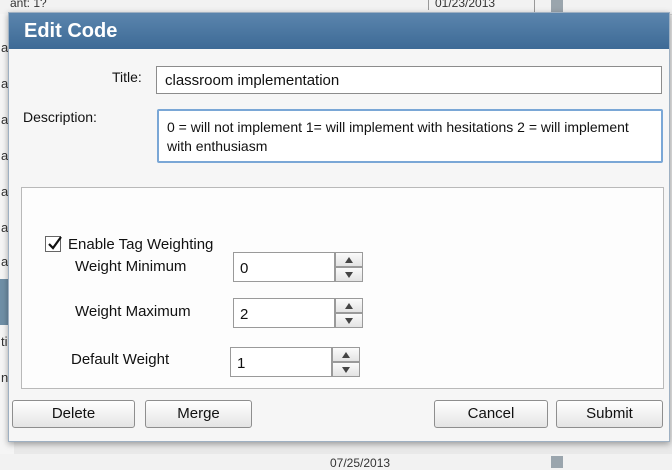 The width and height of the screenshot is (672, 470). Describe the element at coordinates (461, 5) in the screenshot. I see `background-date-text: 01/23/2013` at that location.